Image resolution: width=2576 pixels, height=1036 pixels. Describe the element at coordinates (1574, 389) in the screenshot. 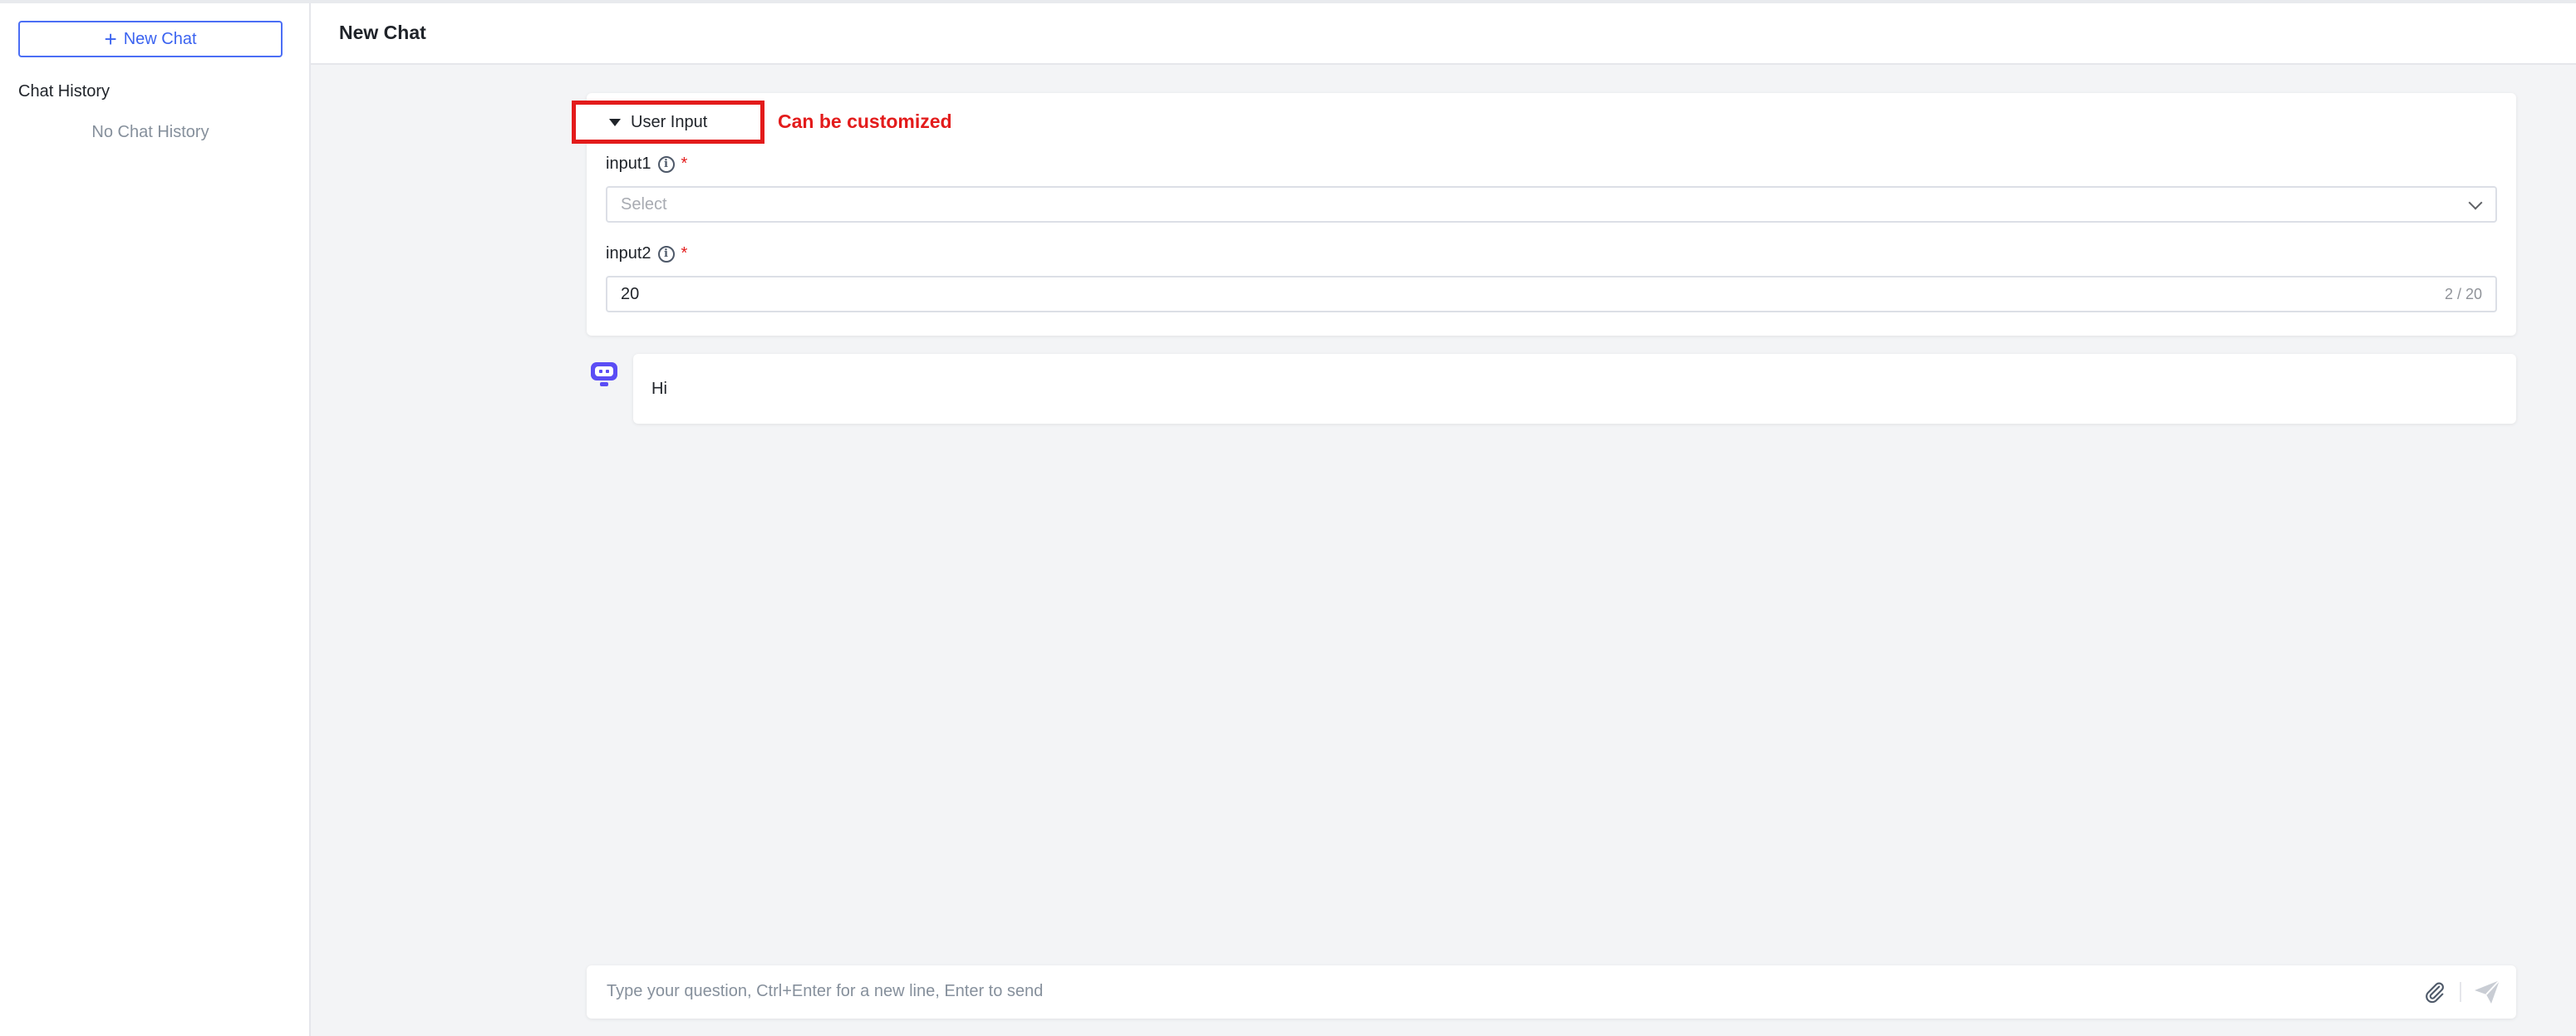

I see `bot-message: Hi` at that location.